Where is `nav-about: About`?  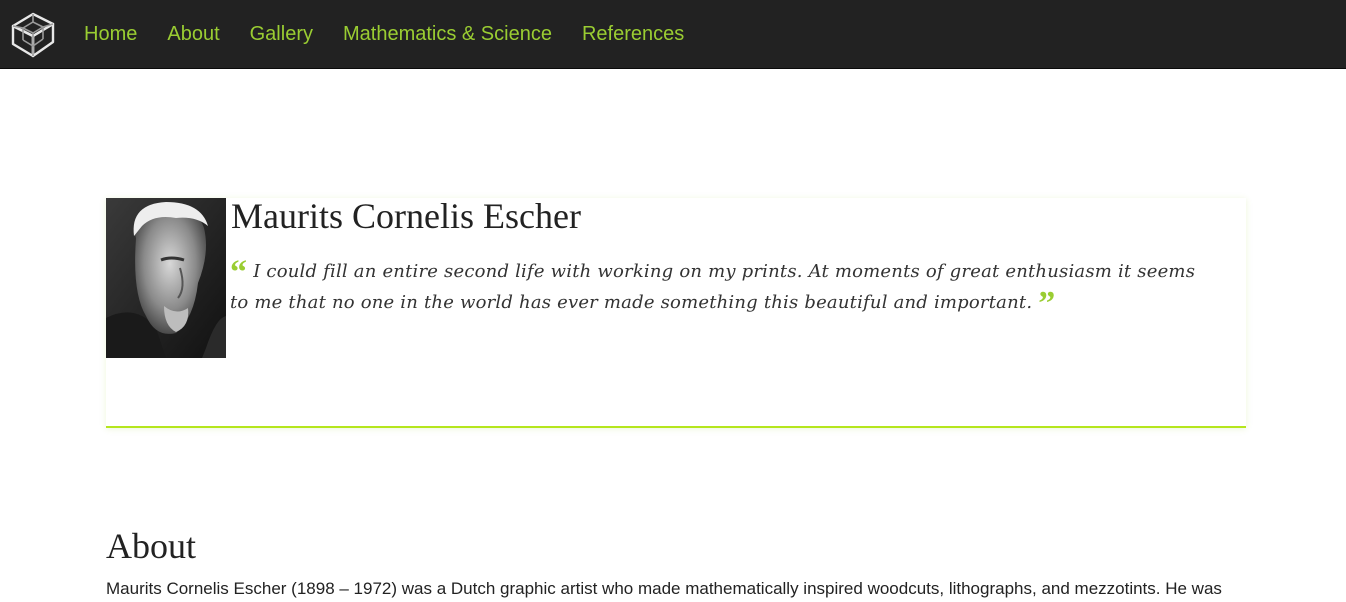 nav-about: About is located at coordinates (193, 34).